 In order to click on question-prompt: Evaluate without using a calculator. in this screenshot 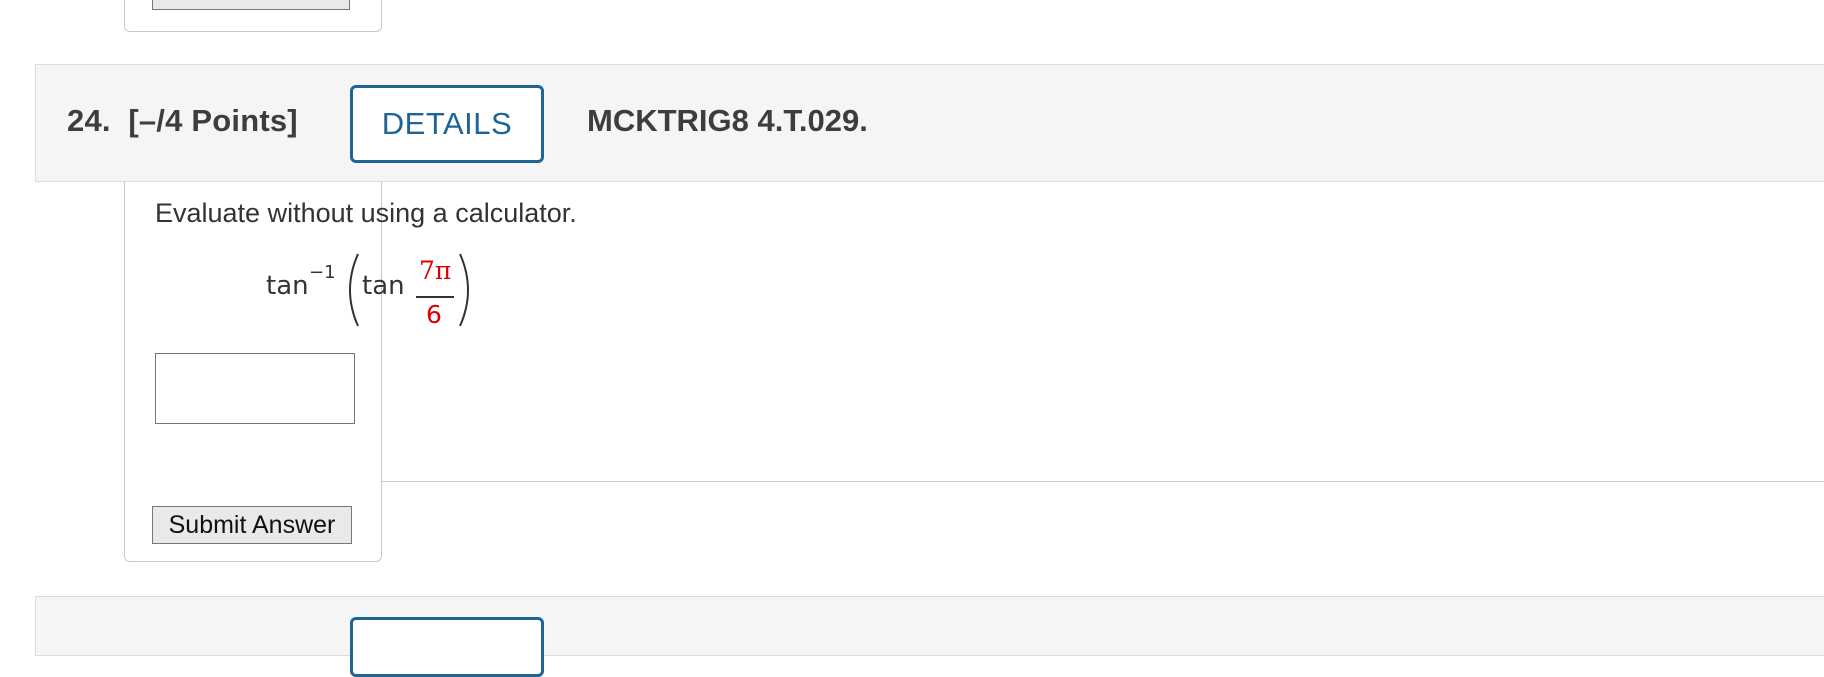, I will do `click(366, 213)`.